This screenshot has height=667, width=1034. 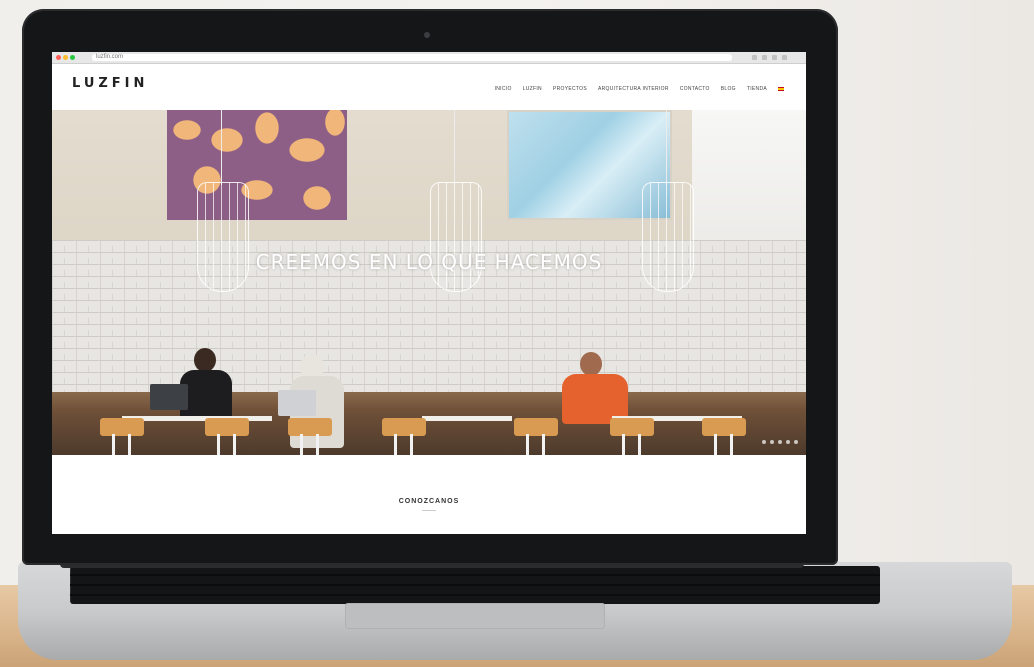 I want to click on keyboard-rows, so click(x=475, y=585).